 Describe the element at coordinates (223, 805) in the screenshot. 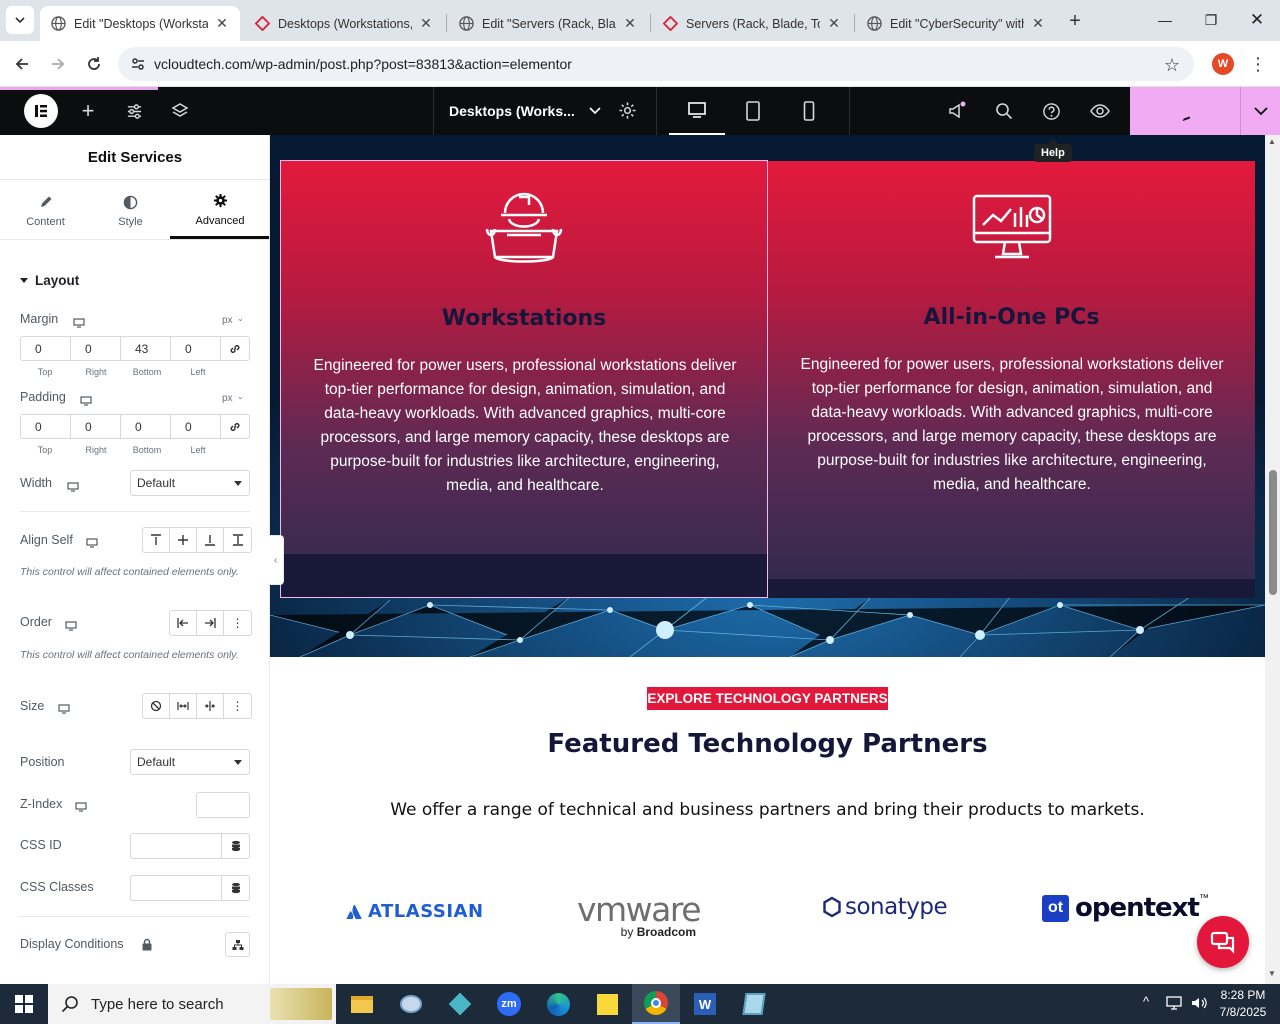

I see `z-index-input` at that location.